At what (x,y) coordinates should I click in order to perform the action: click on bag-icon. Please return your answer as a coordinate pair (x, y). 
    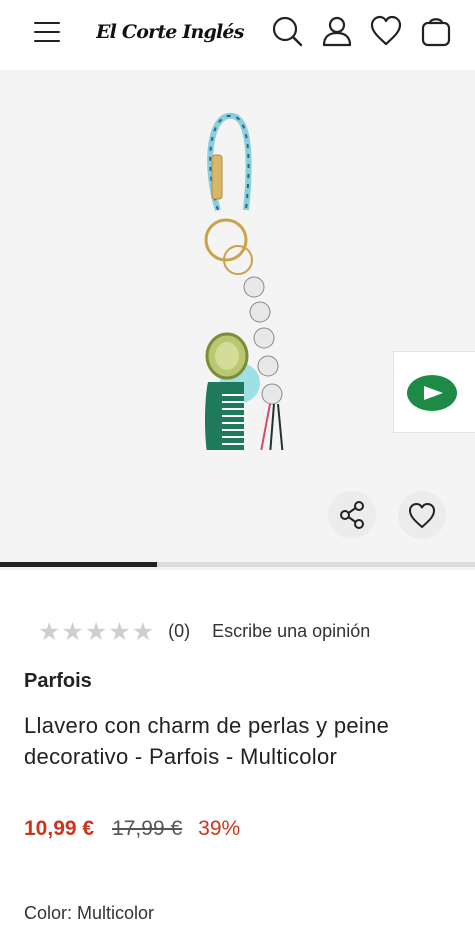
    Looking at the image, I should click on (436, 31).